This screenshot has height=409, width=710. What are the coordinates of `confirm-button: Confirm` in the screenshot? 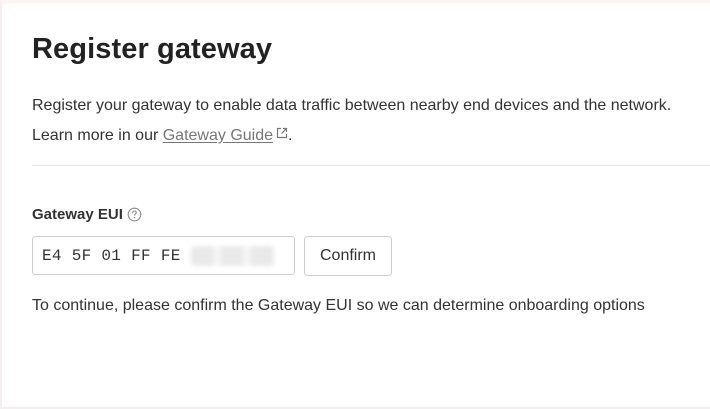 It's located at (348, 256).